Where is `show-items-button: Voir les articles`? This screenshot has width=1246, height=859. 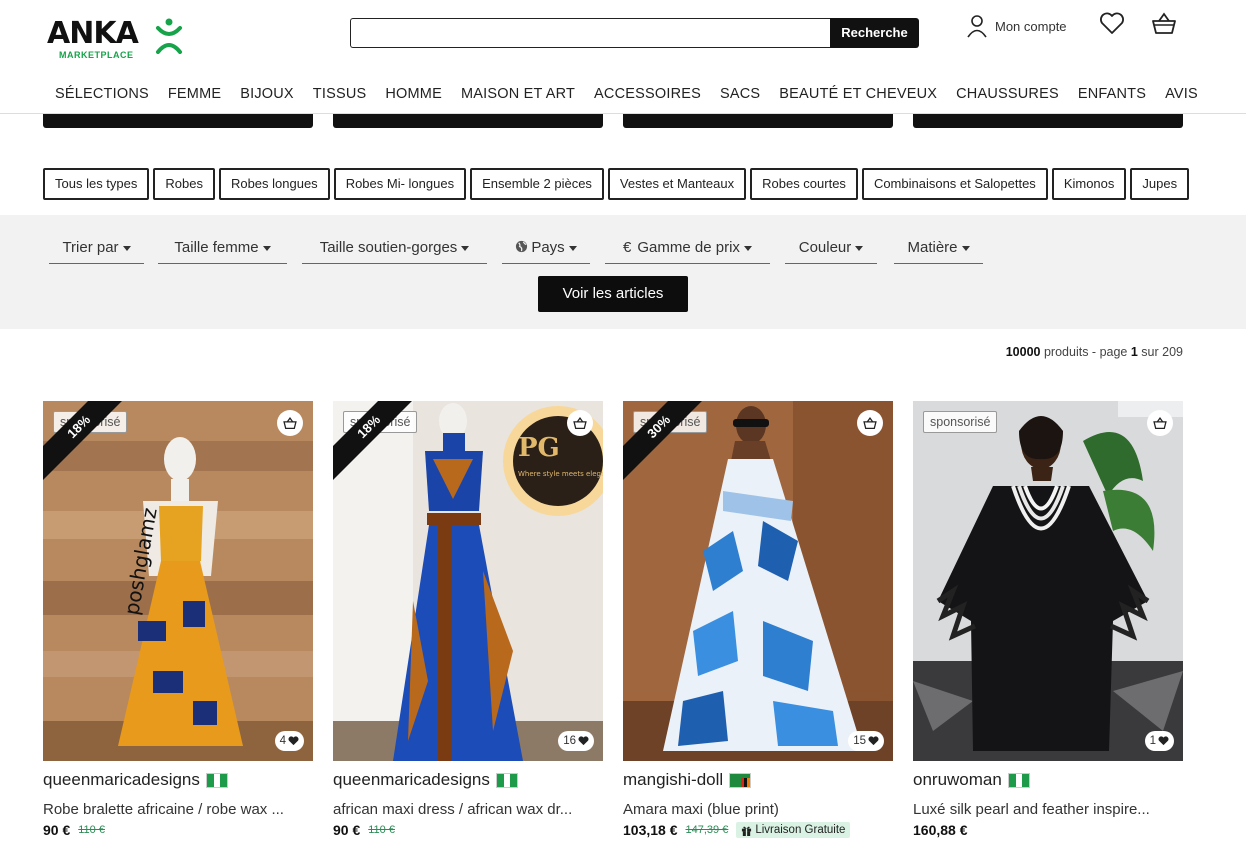
show-items-button: Voir les articles is located at coordinates (613, 294).